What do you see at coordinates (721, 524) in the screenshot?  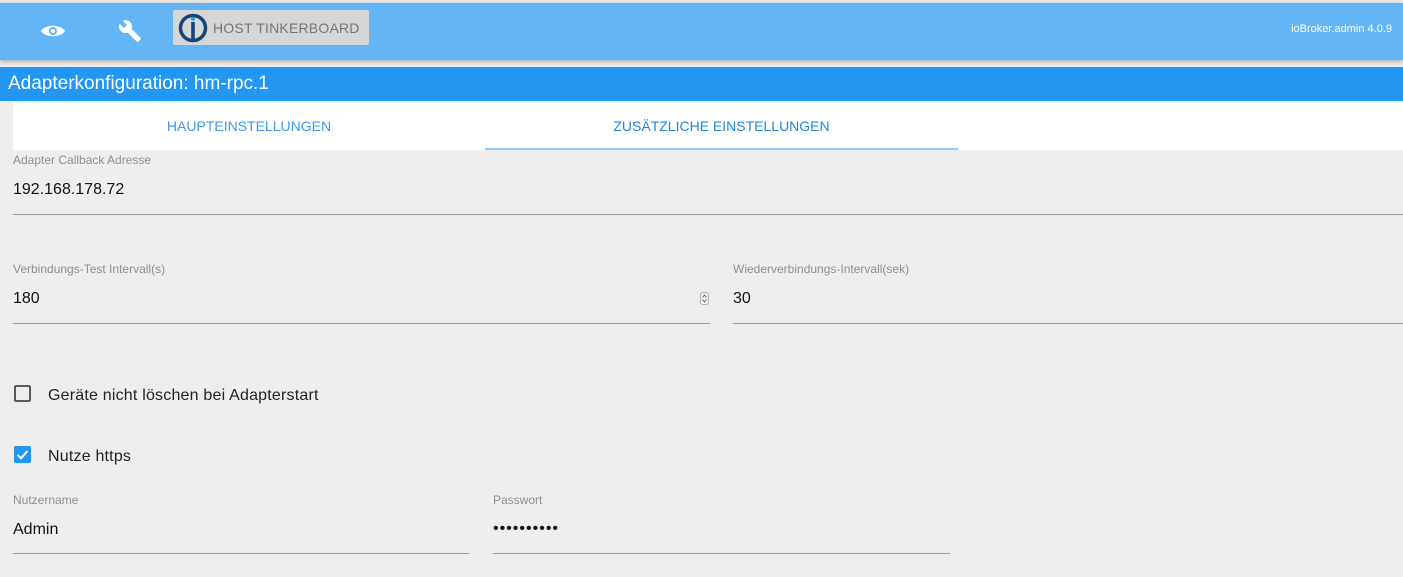 I see `password-field: Passwort ••••••••••` at bounding box center [721, 524].